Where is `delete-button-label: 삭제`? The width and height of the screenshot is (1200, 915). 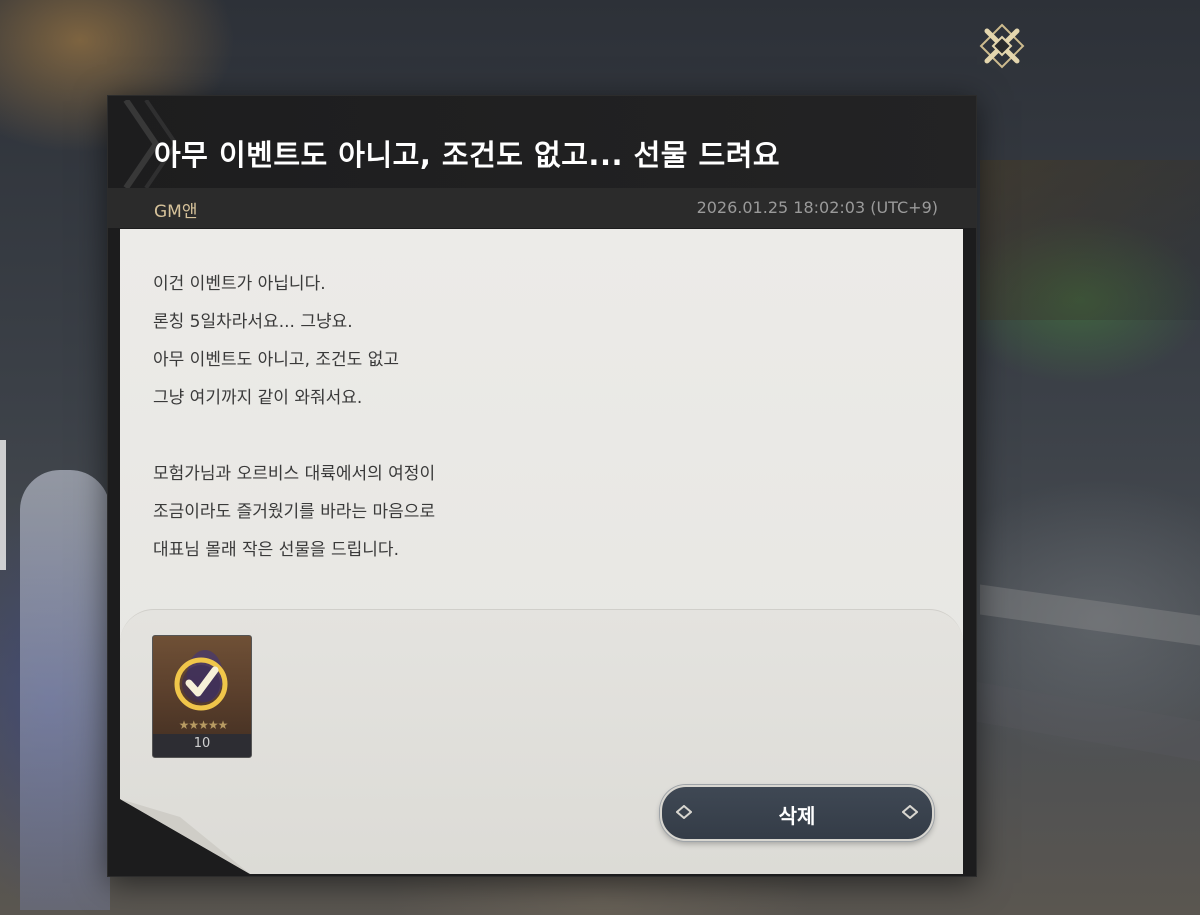
delete-button-label: 삭제 is located at coordinates (797, 816).